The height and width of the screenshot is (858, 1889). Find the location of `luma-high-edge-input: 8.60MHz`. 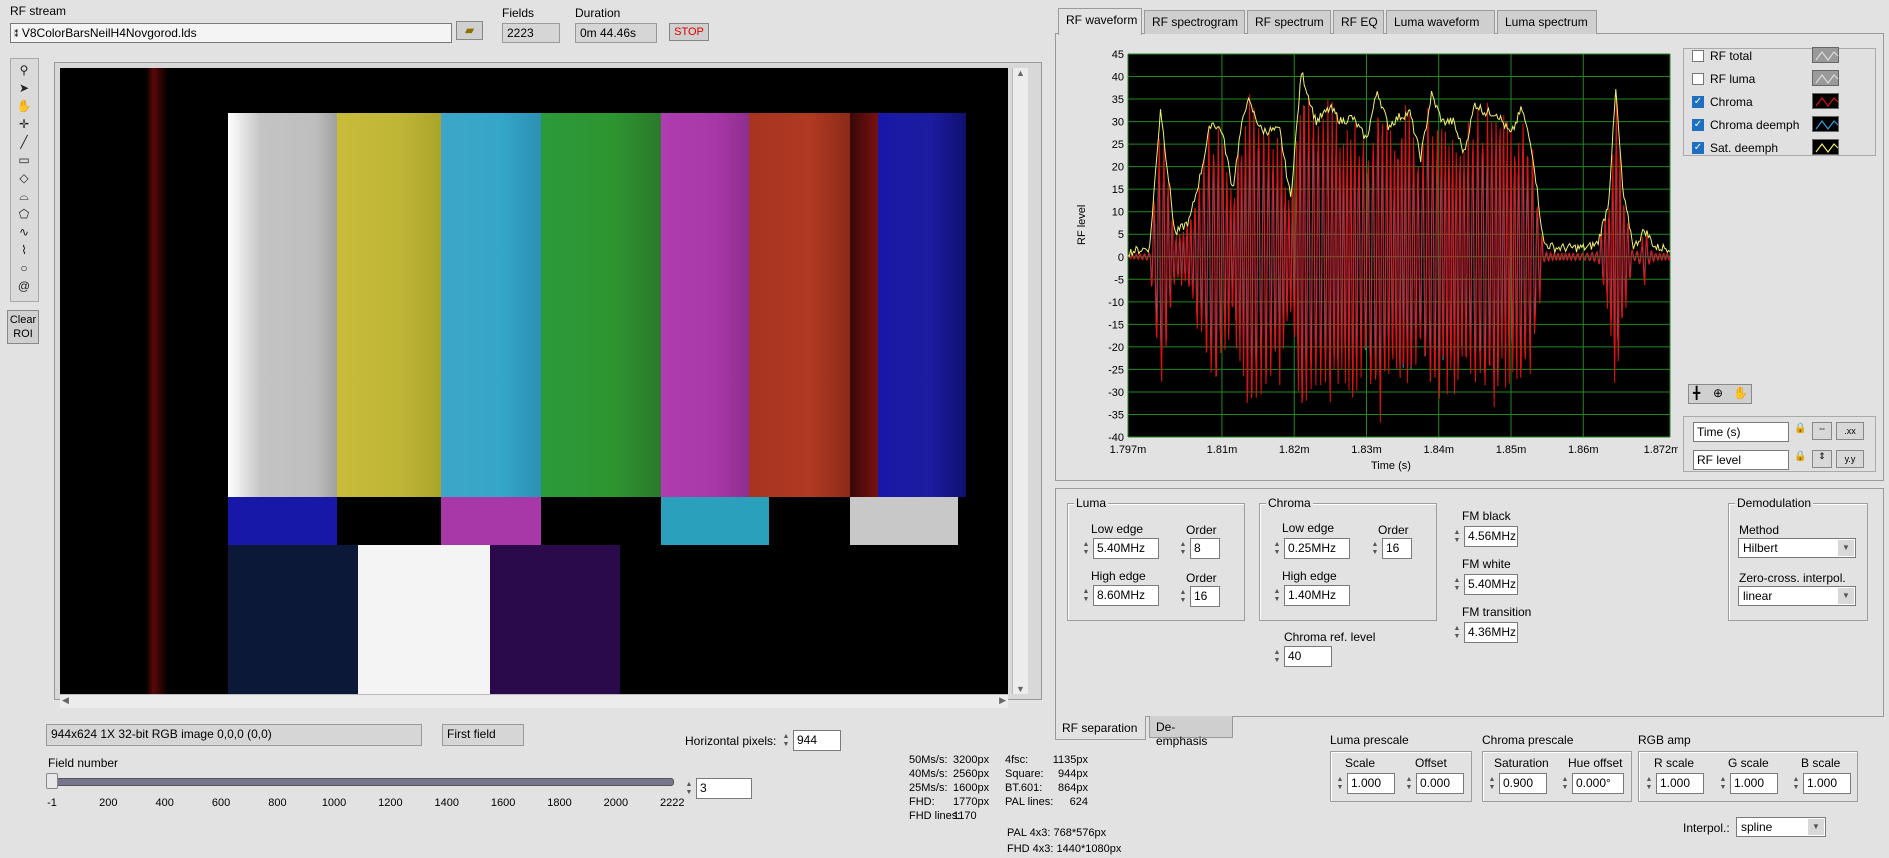

luma-high-edge-input: 8.60MHz is located at coordinates (1126, 595).